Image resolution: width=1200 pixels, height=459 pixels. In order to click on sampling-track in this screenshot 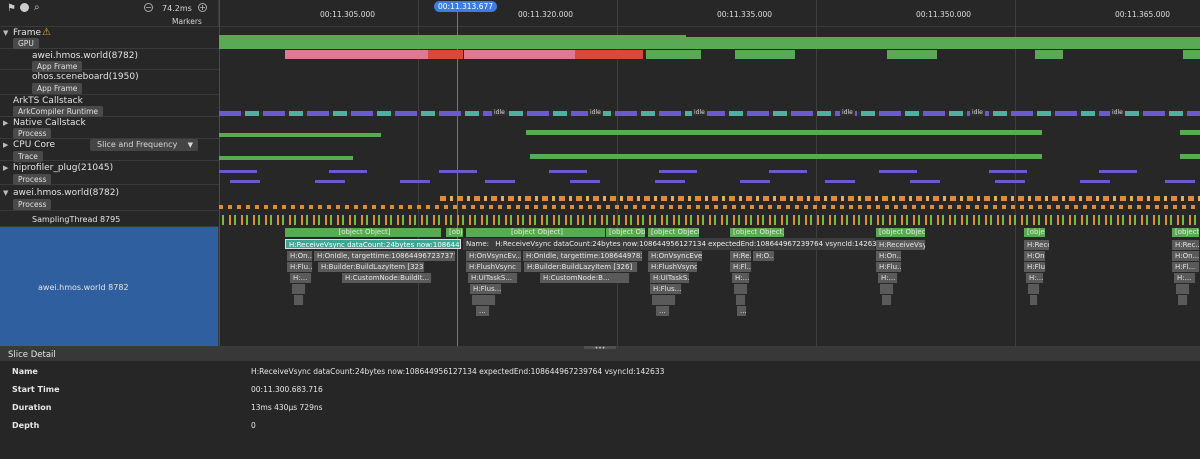, I will do `click(711, 220)`.